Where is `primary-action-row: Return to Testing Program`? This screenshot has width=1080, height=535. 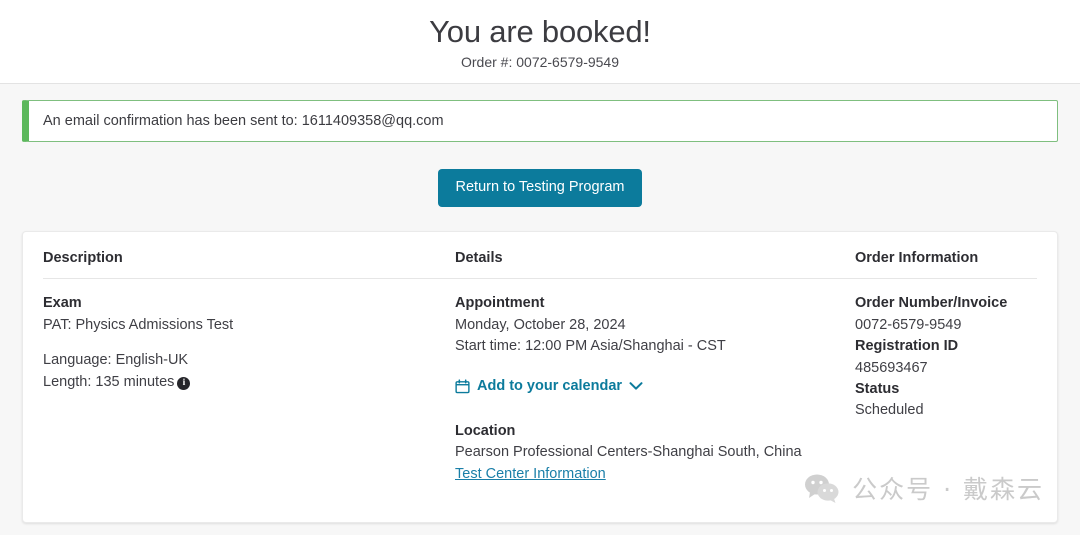 primary-action-row: Return to Testing Program is located at coordinates (540, 188).